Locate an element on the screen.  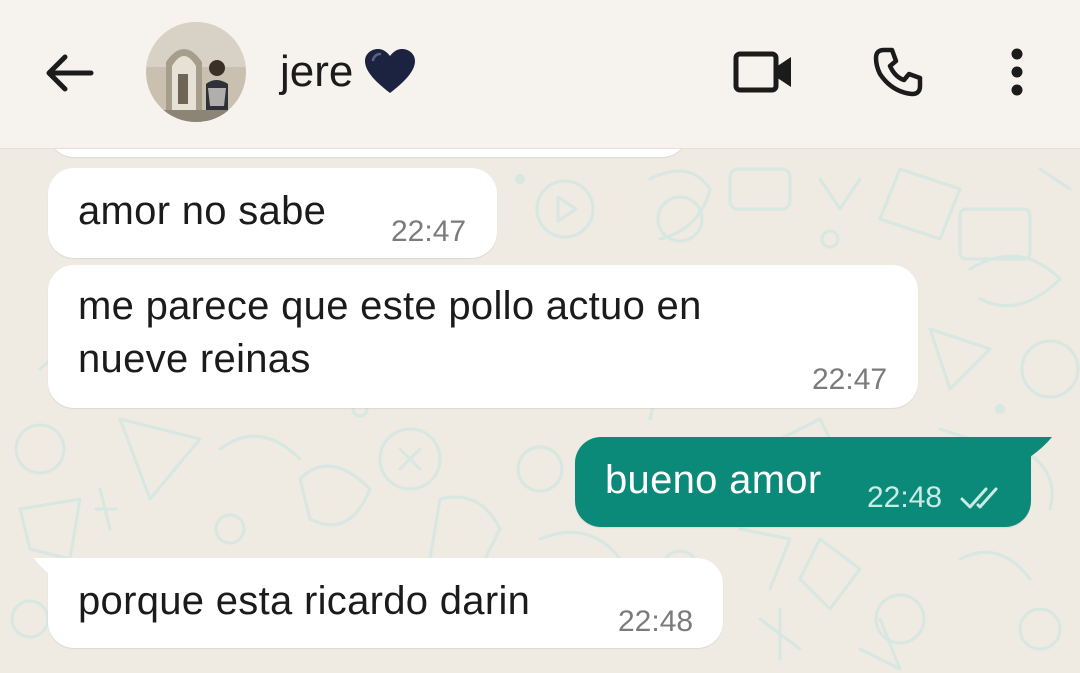
video-call-button is located at coordinates (763, 72).